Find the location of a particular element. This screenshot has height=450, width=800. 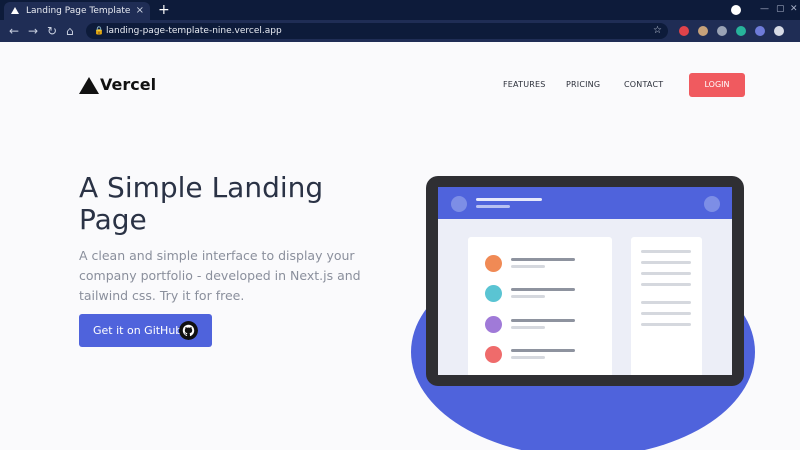

mock-subtitle-line is located at coordinates (493, 206).